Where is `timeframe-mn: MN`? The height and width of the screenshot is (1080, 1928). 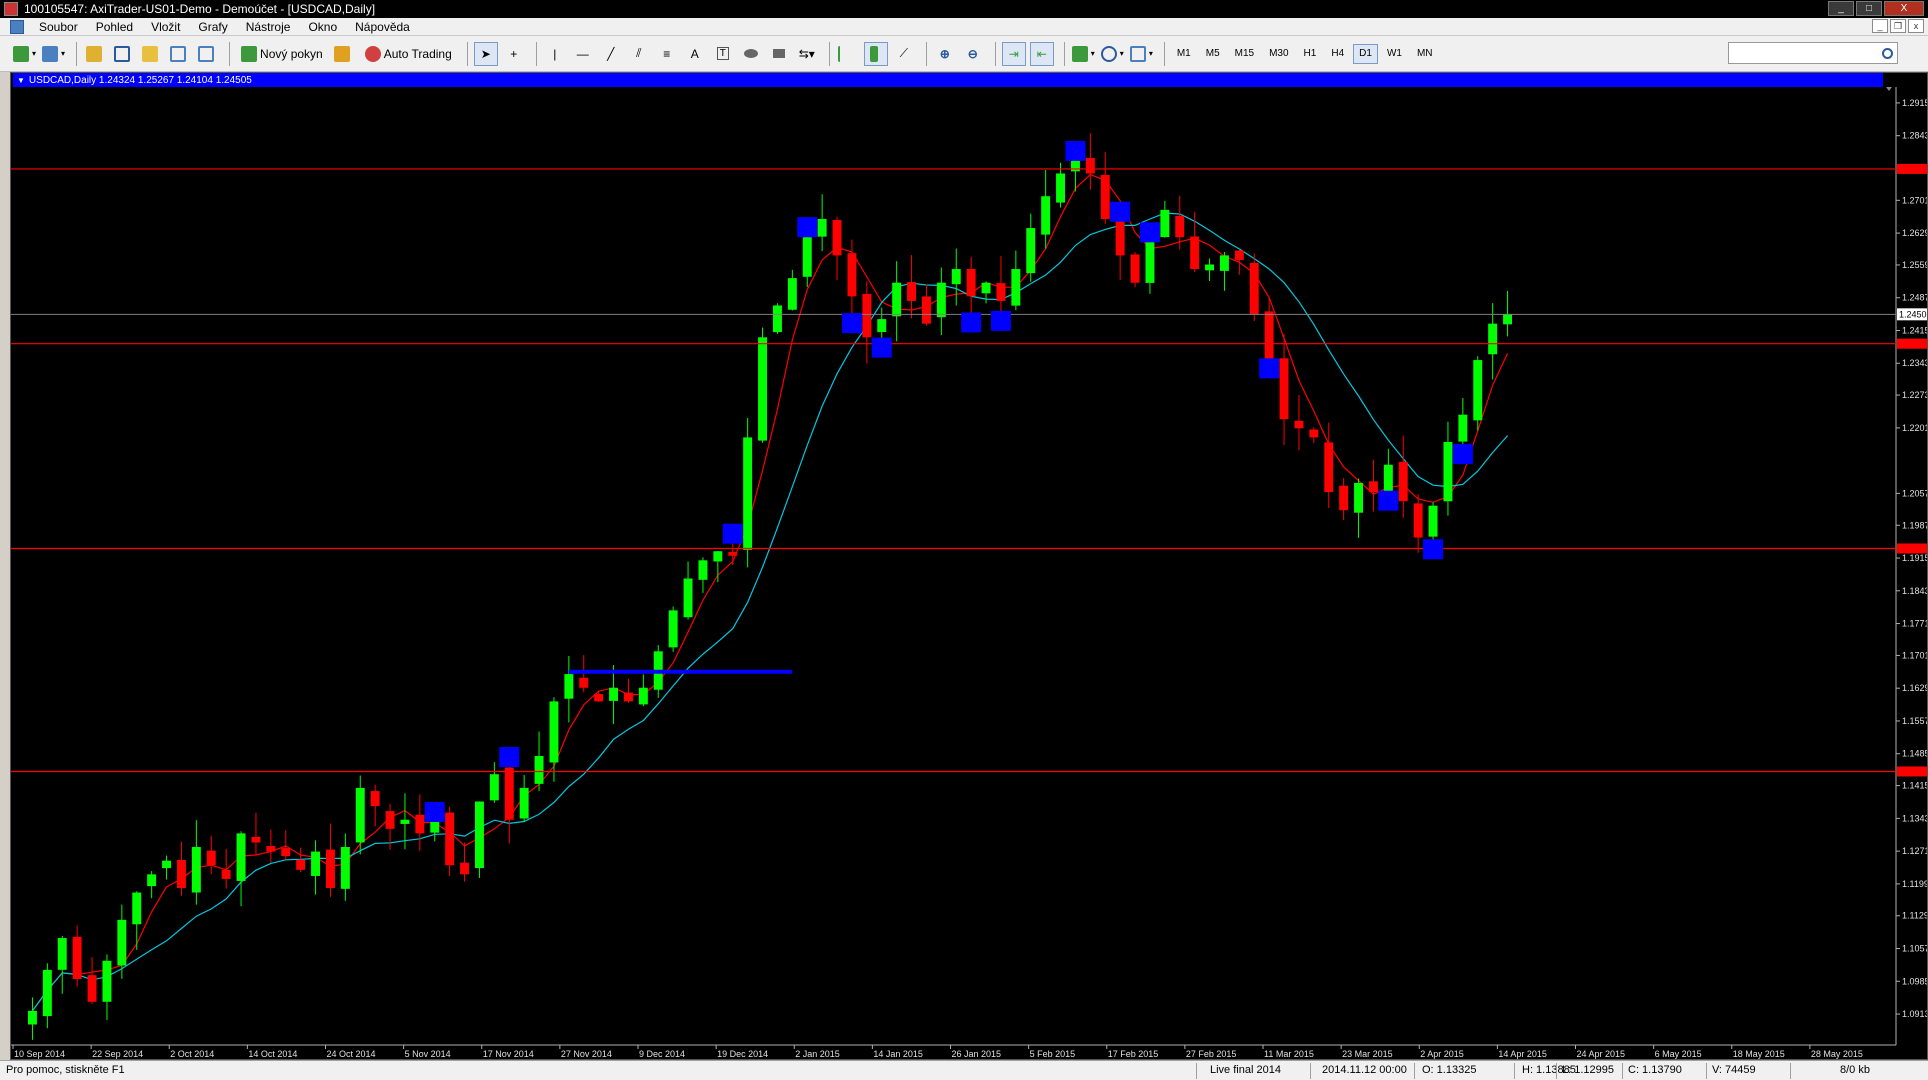
timeframe-mn: MN is located at coordinates (1425, 54).